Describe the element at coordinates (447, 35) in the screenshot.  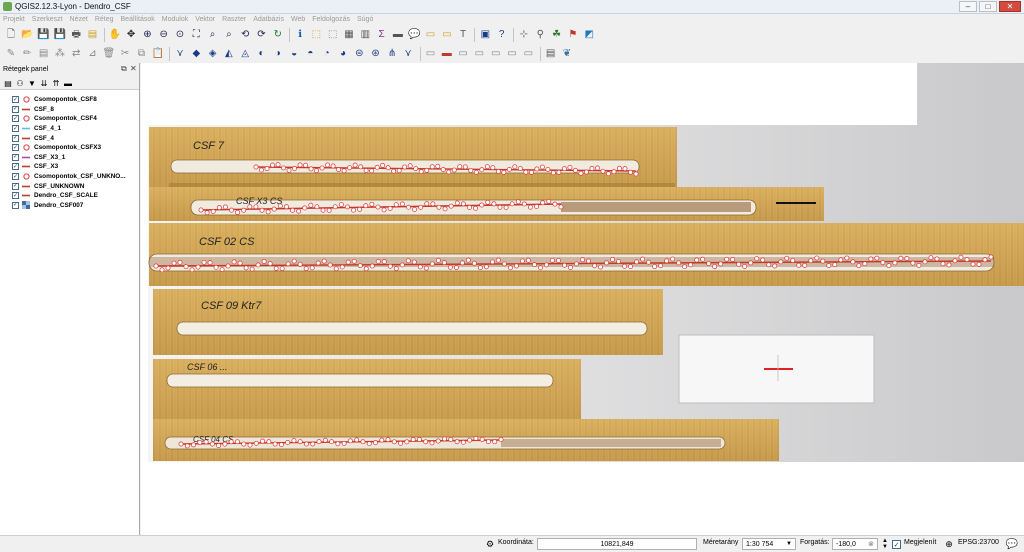
I see `show-bookmarks-icon: ▭` at that location.